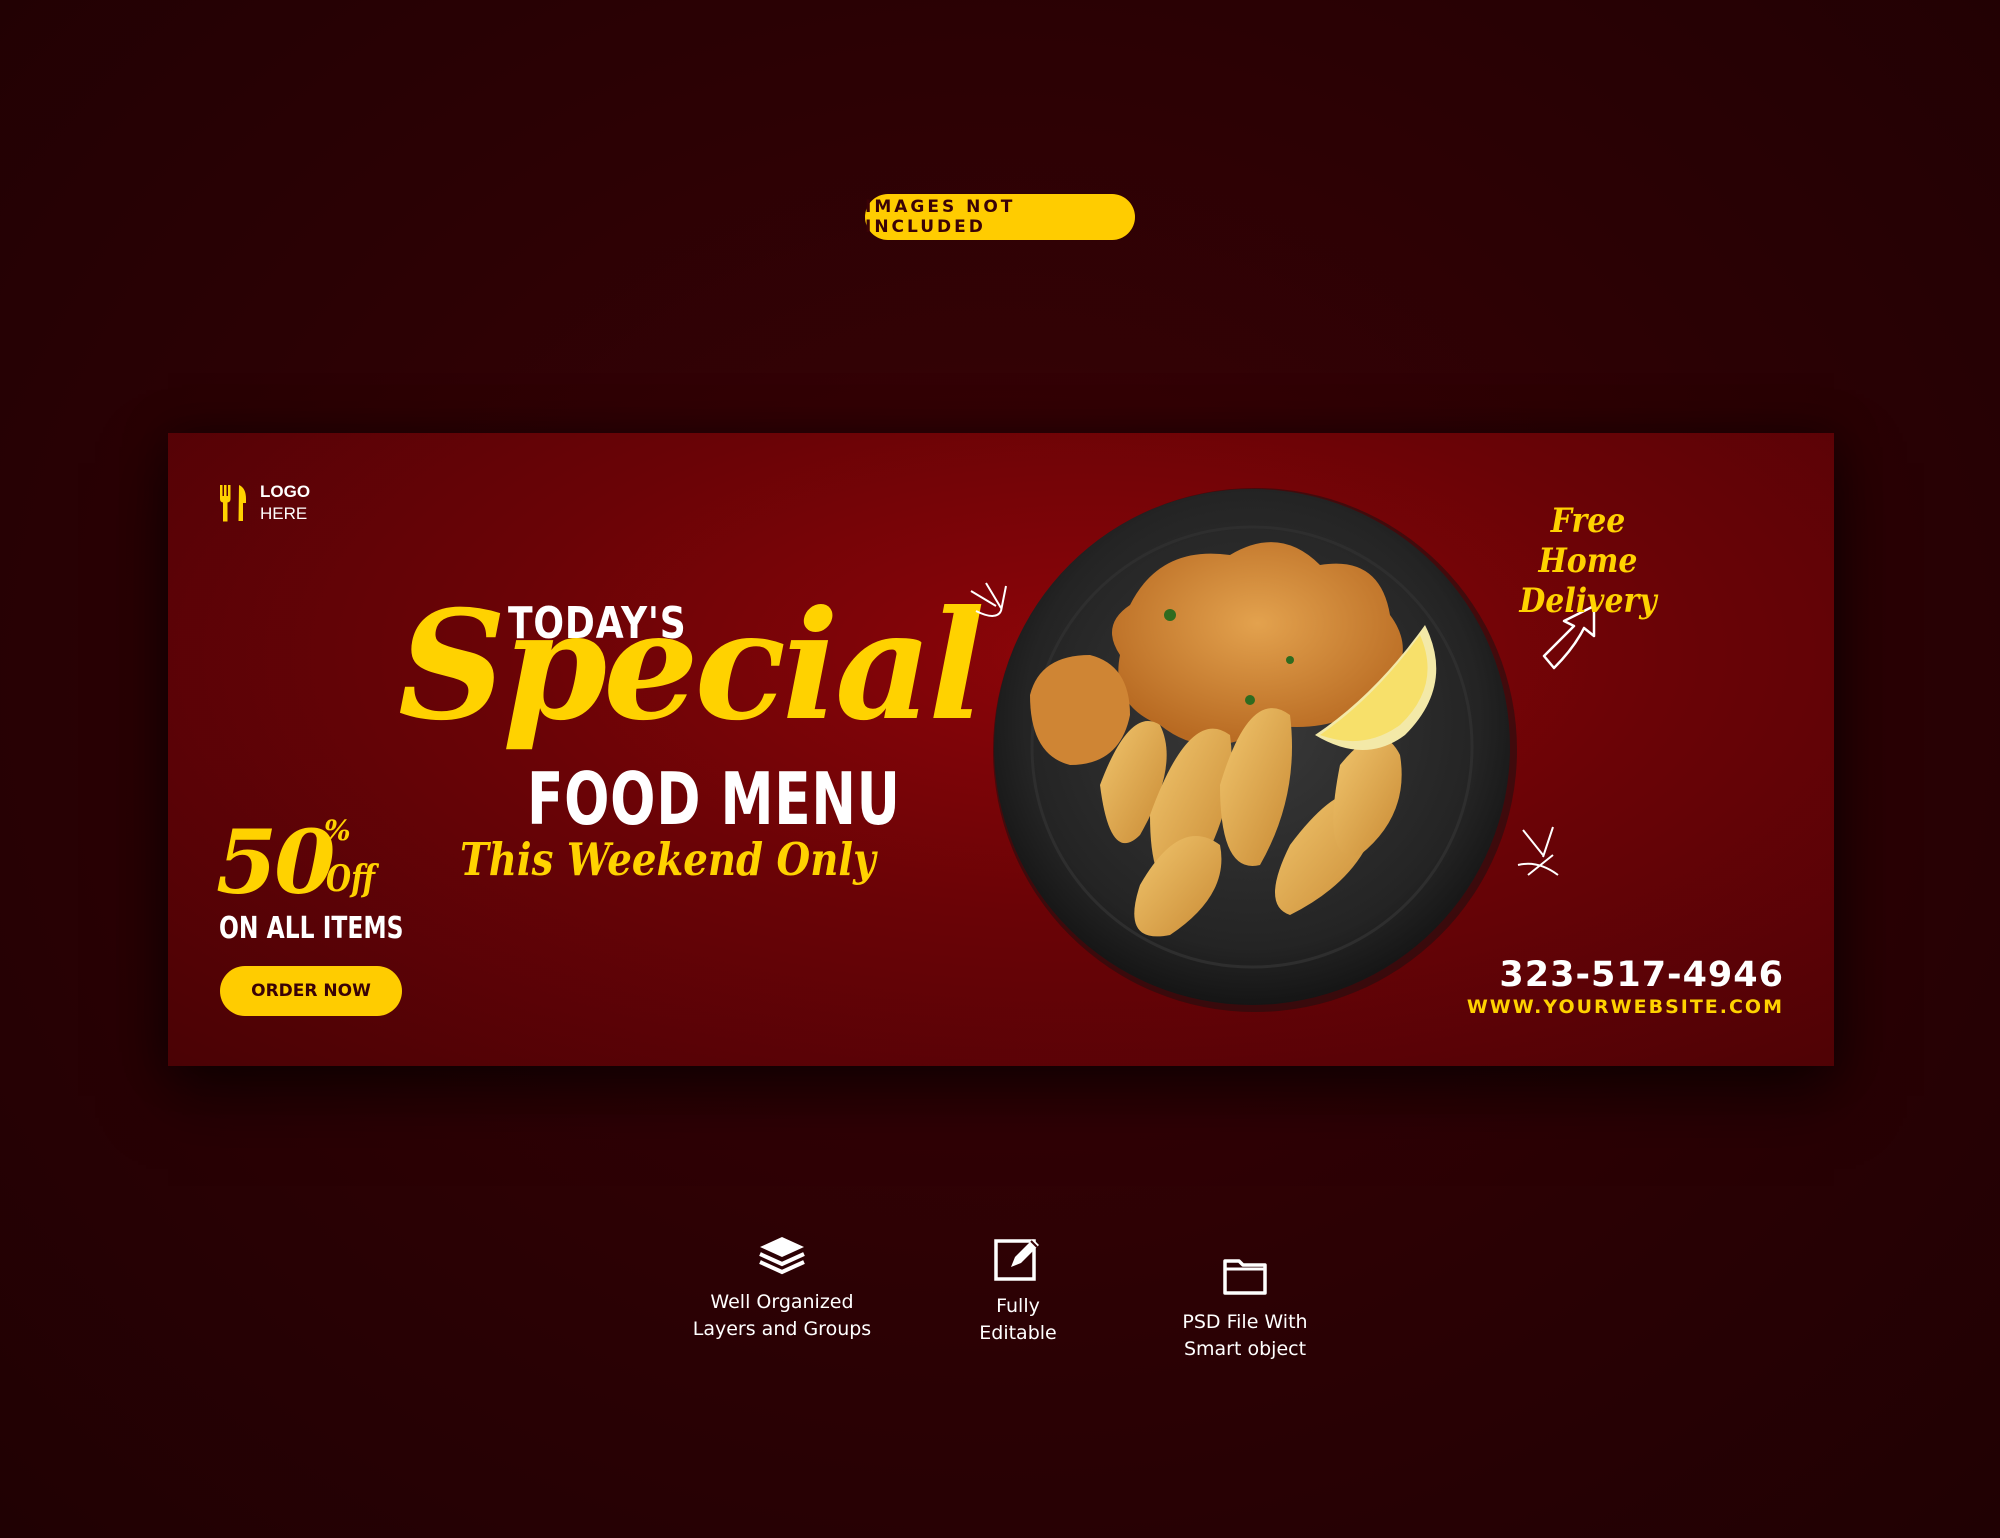  I want to click on headline-todays: TODAY'S, so click(597, 623).